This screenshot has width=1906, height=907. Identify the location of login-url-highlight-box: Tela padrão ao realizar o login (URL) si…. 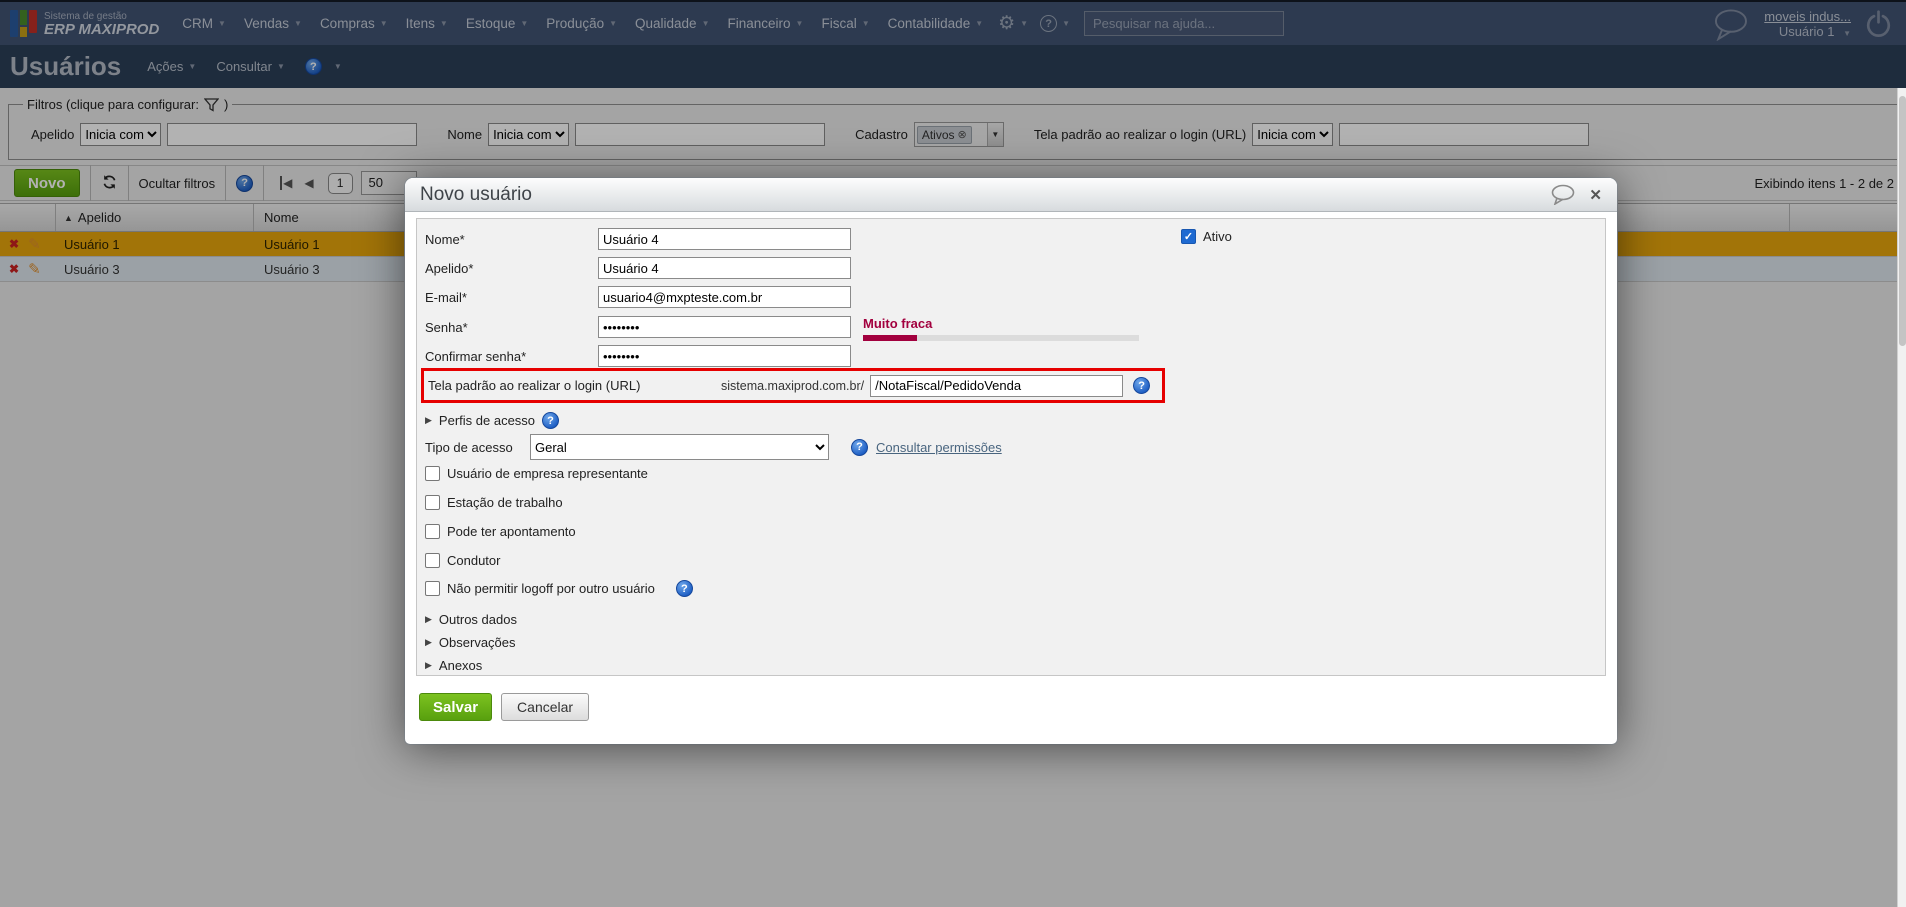
(793, 385).